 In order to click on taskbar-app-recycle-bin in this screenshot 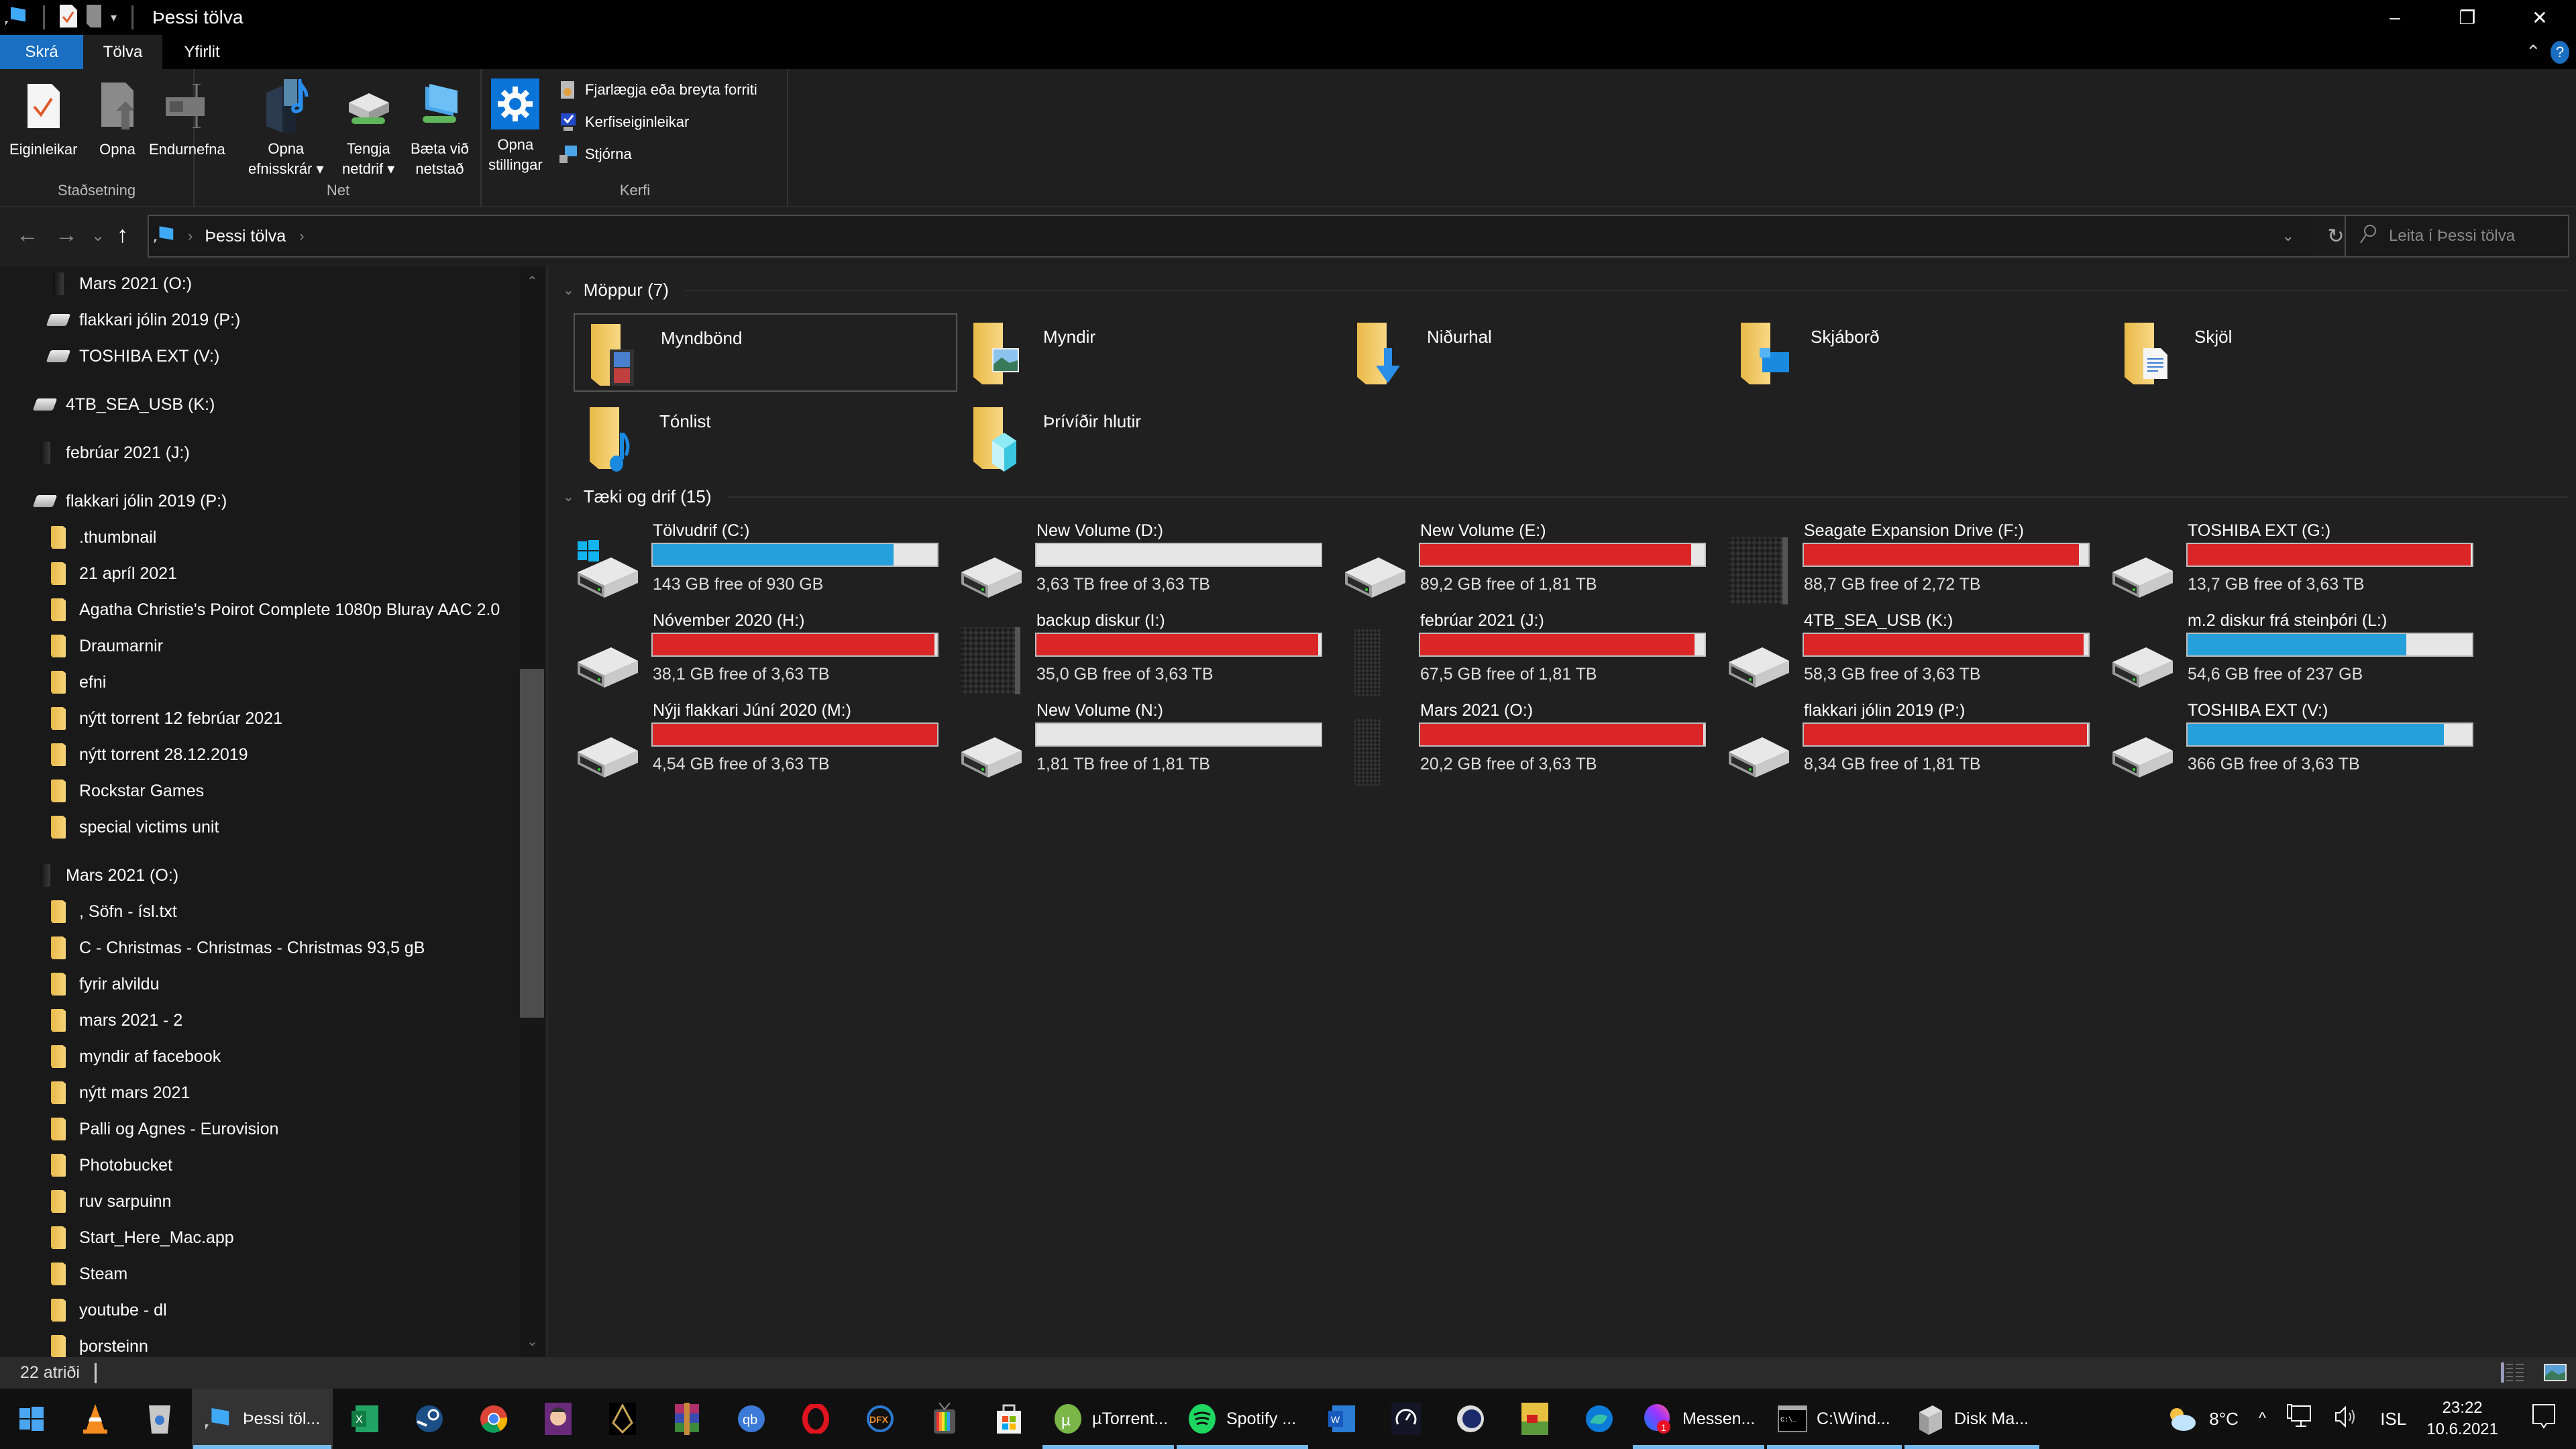, I will do `click(159, 1419)`.